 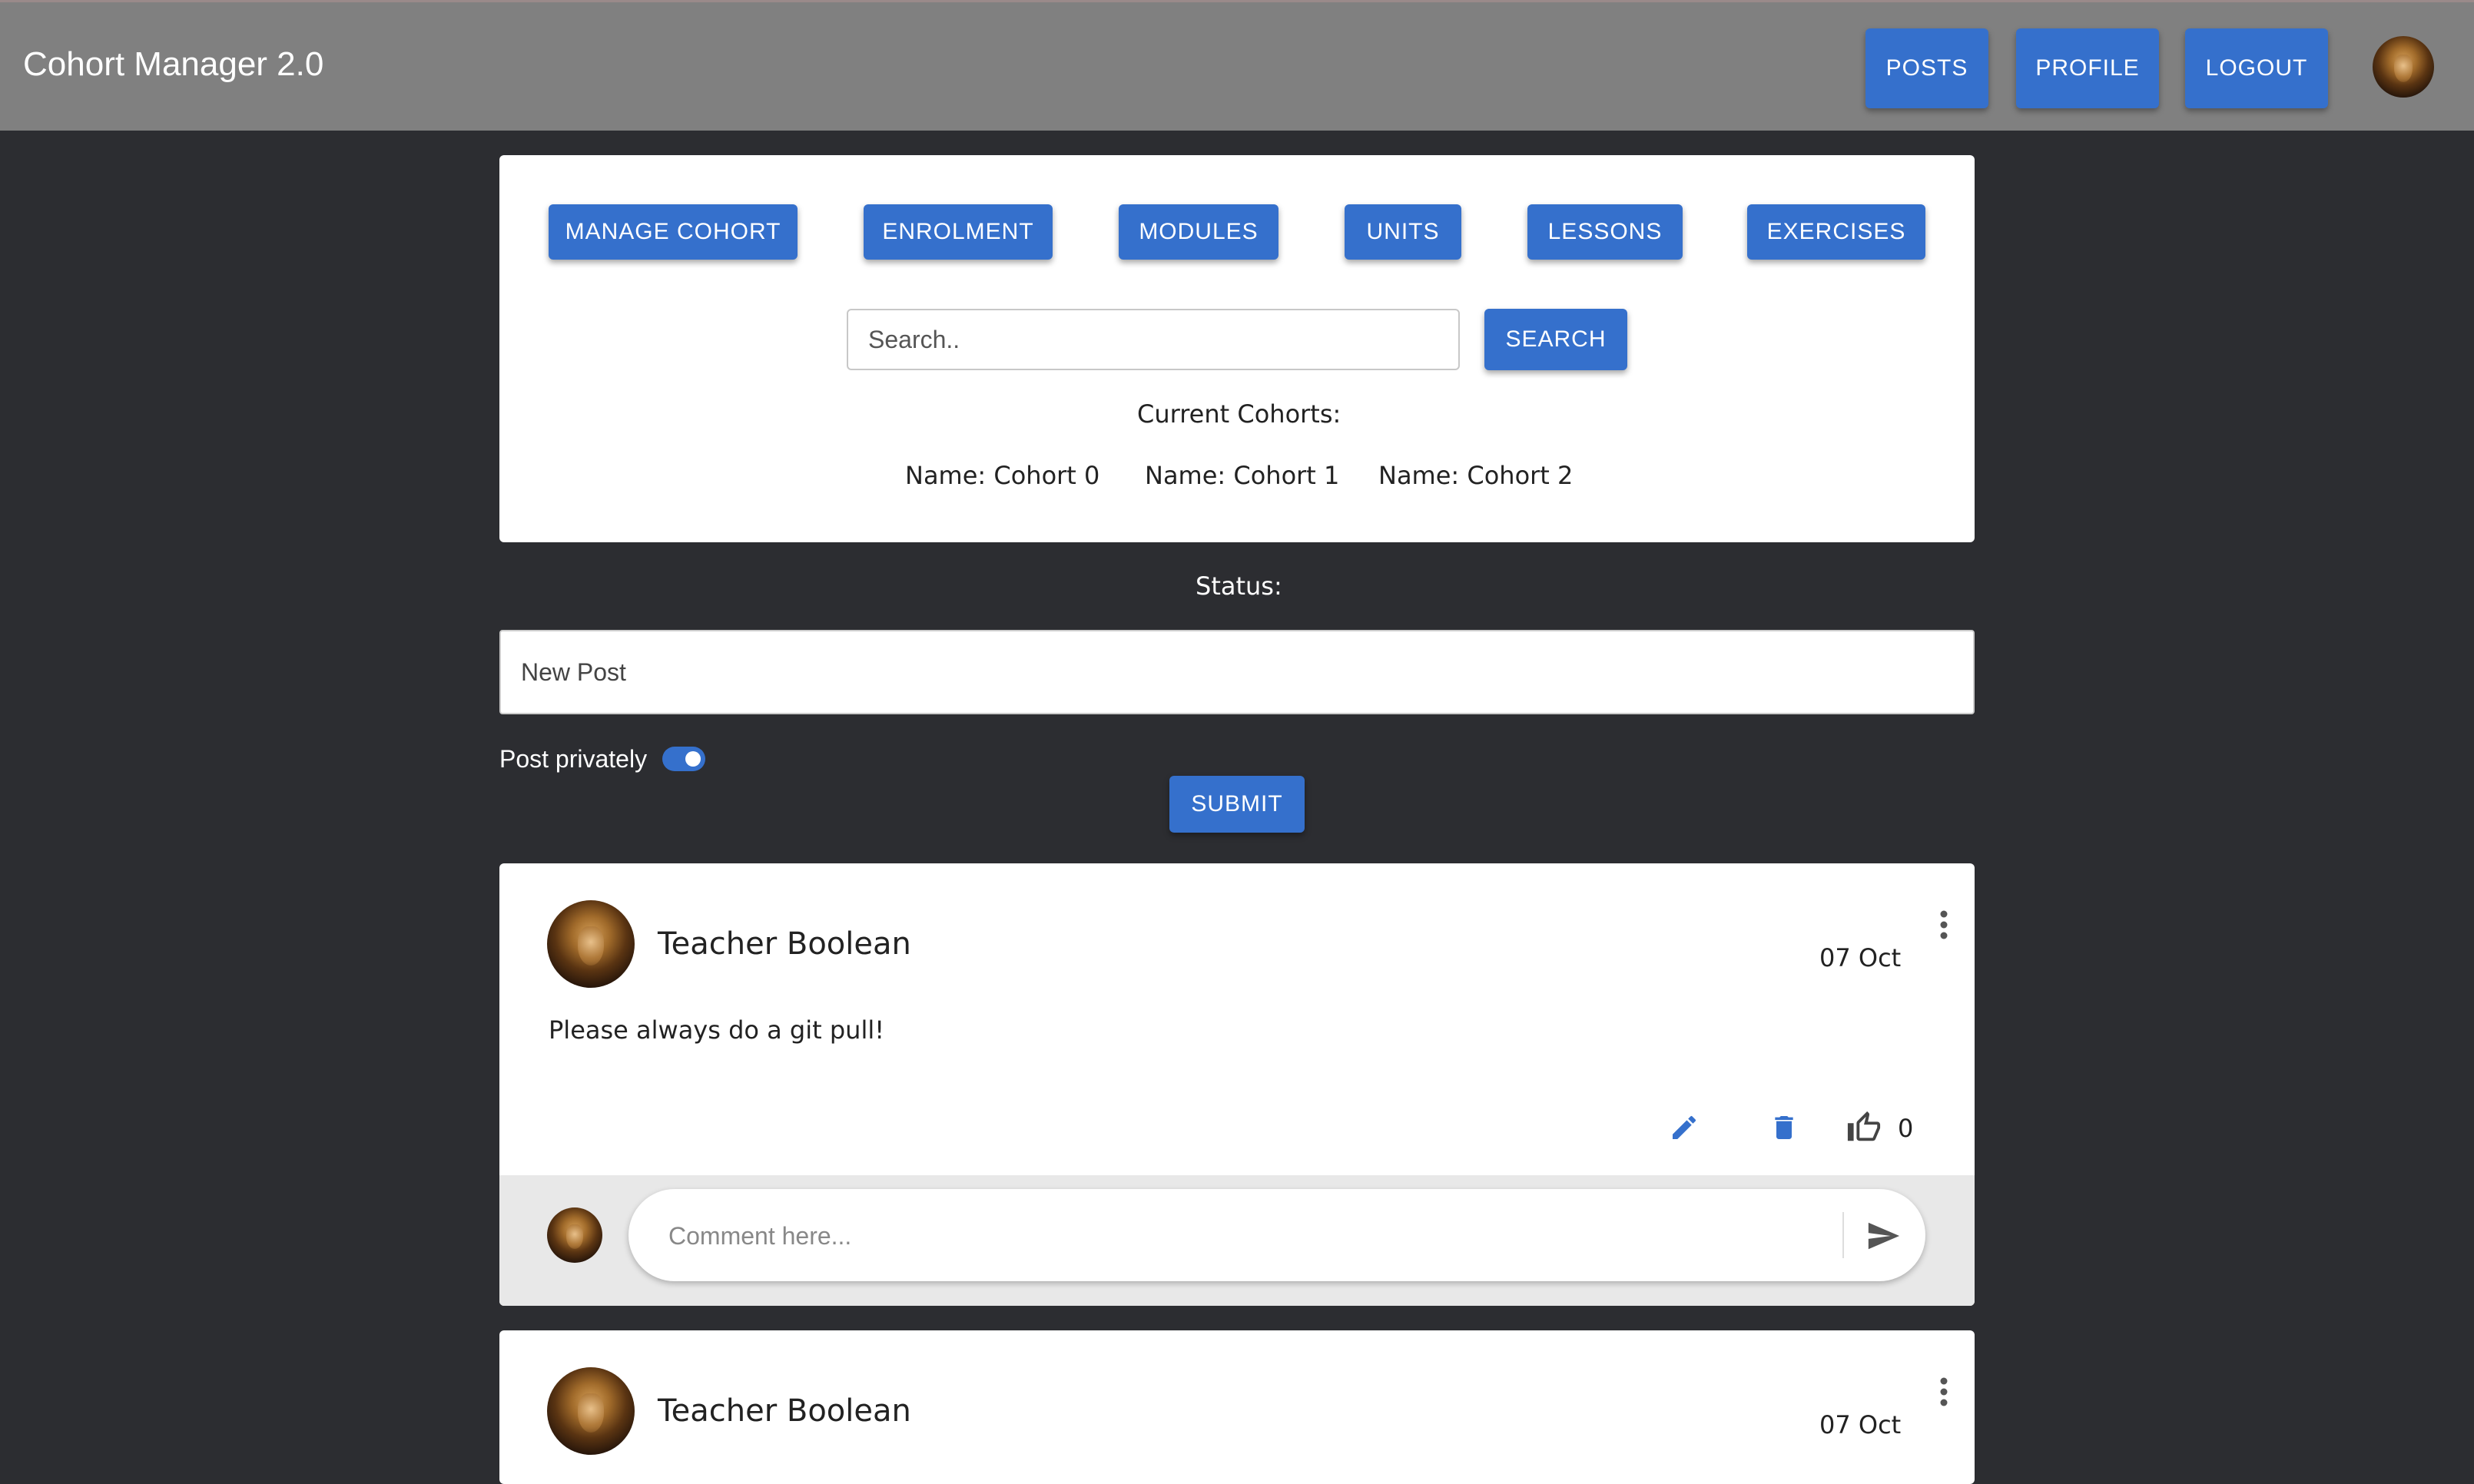 What do you see at coordinates (1784, 1127) in the screenshot?
I see `delete-icon` at bounding box center [1784, 1127].